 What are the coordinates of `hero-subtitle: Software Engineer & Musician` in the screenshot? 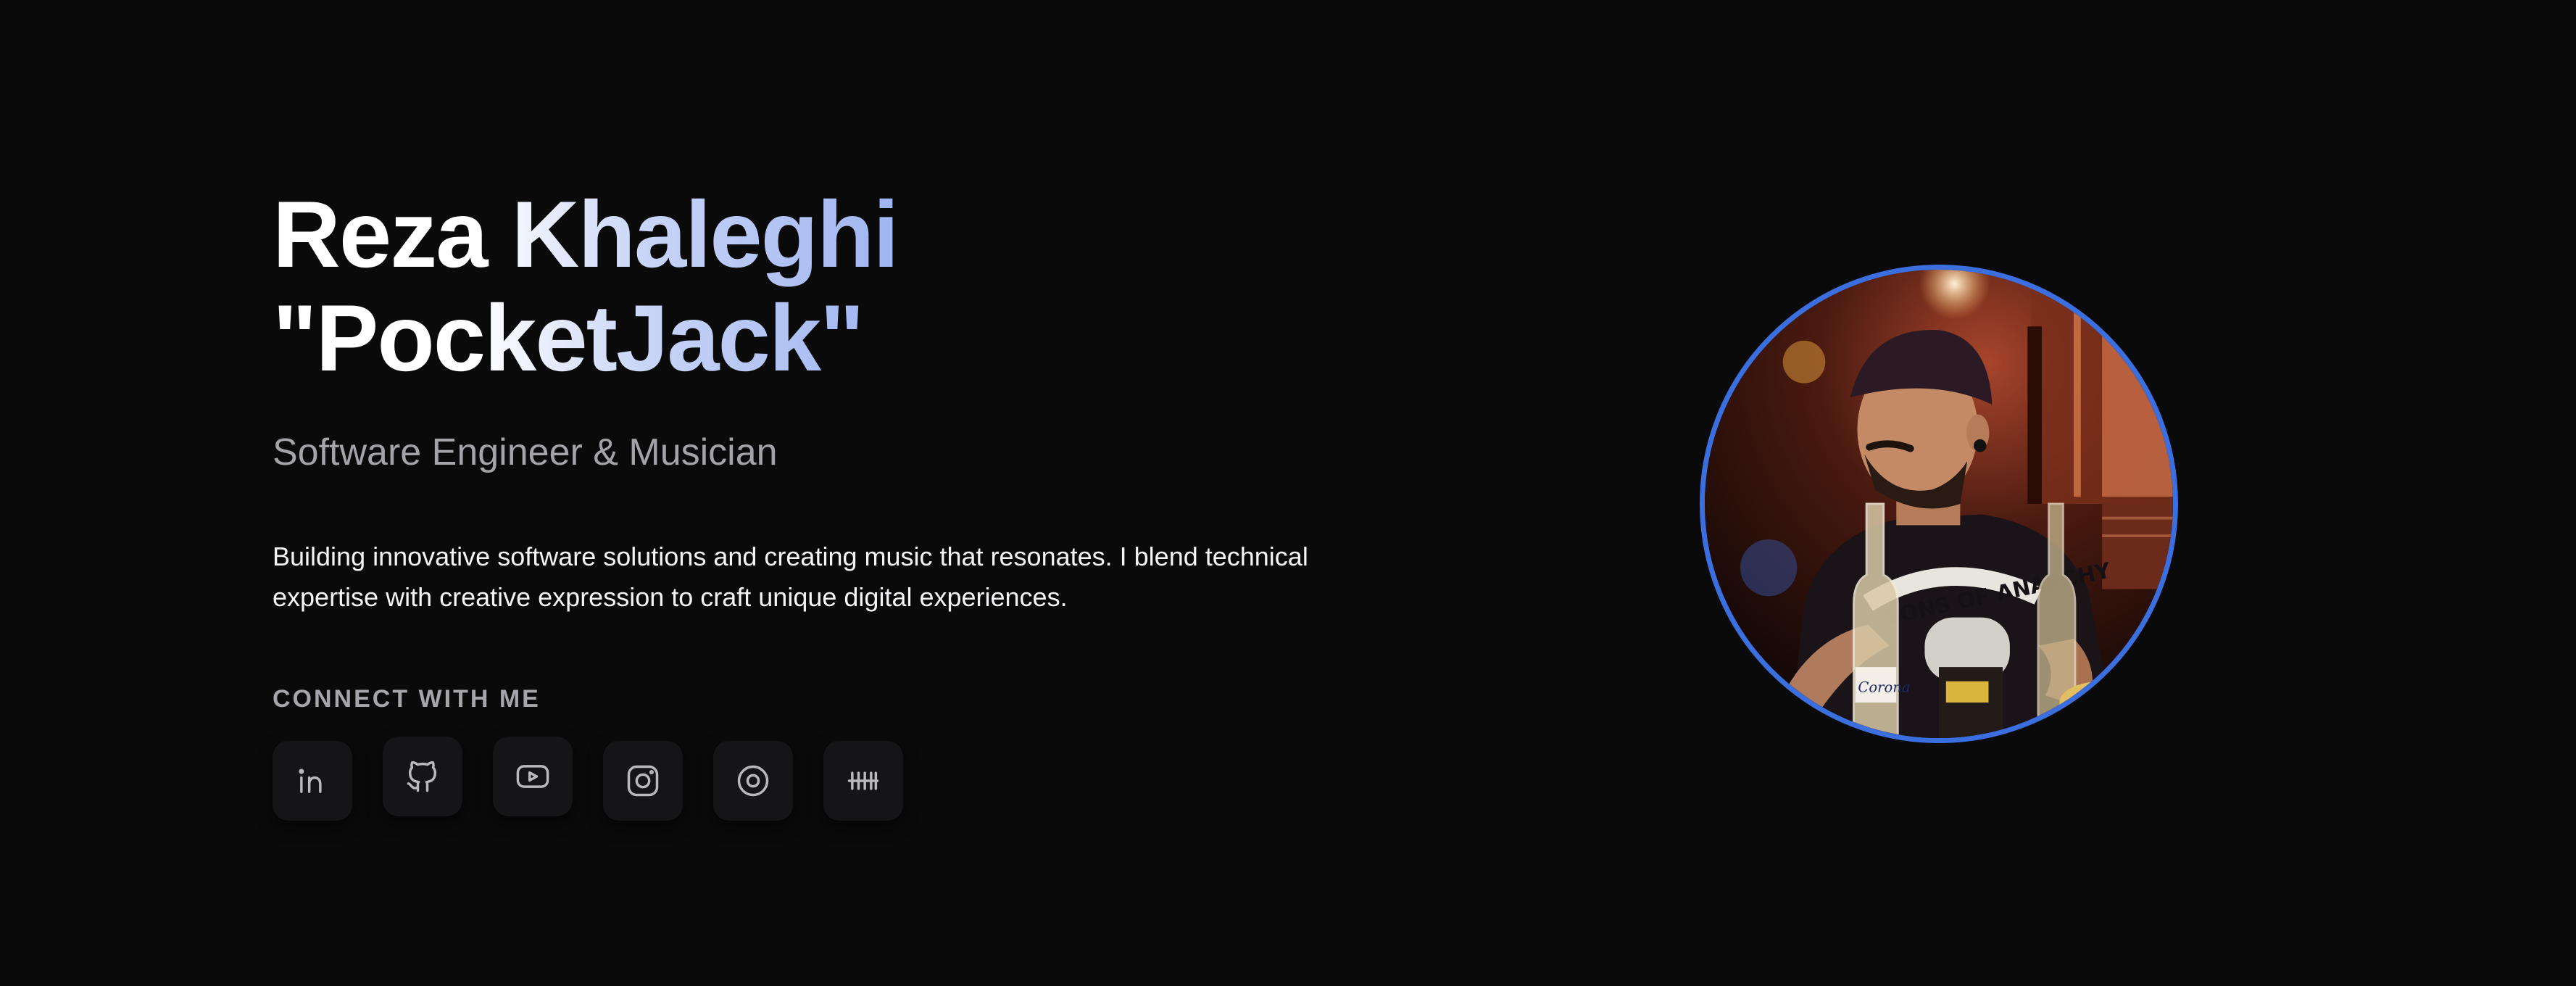 It's located at (525, 452).